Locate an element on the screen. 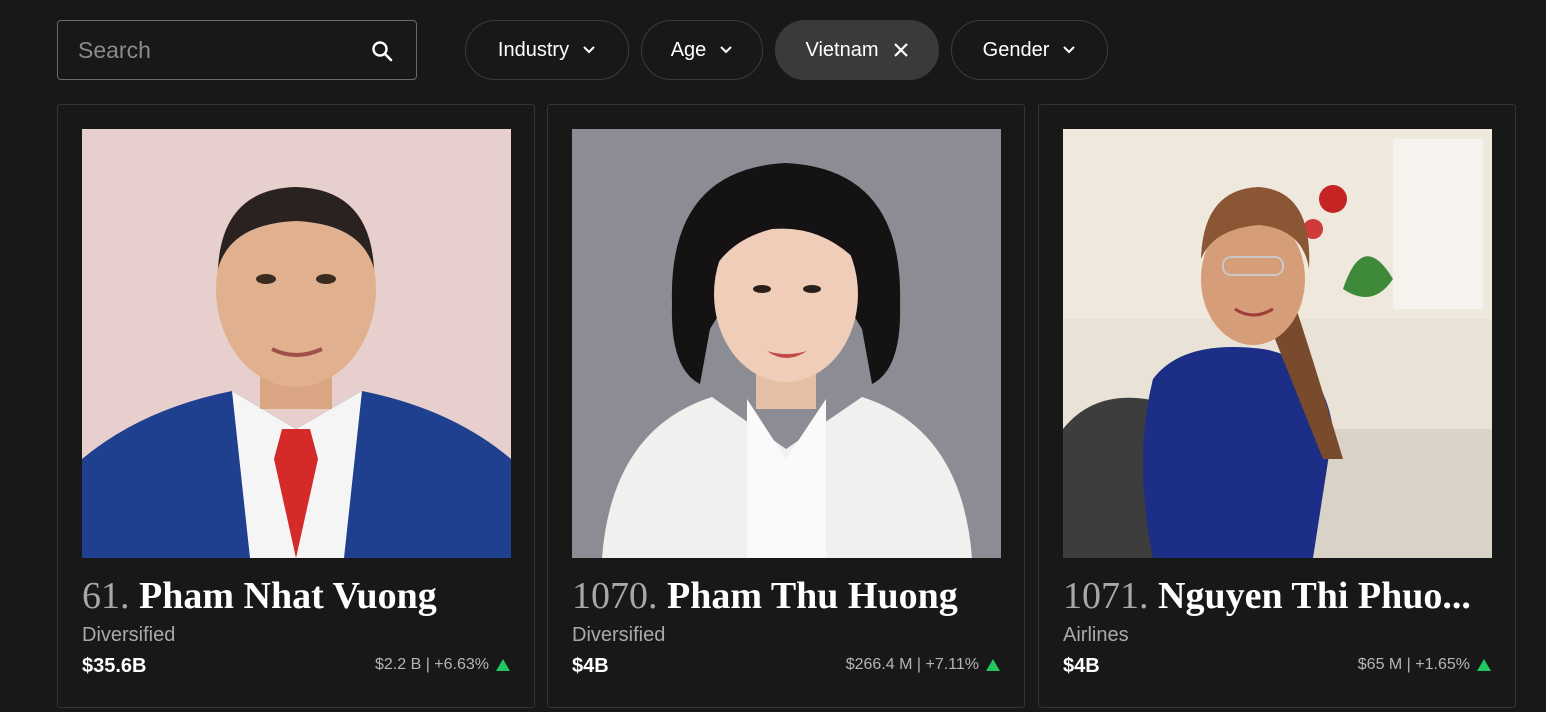 This screenshot has width=1546, height=712. industry-label: Airlines is located at coordinates (1096, 635).